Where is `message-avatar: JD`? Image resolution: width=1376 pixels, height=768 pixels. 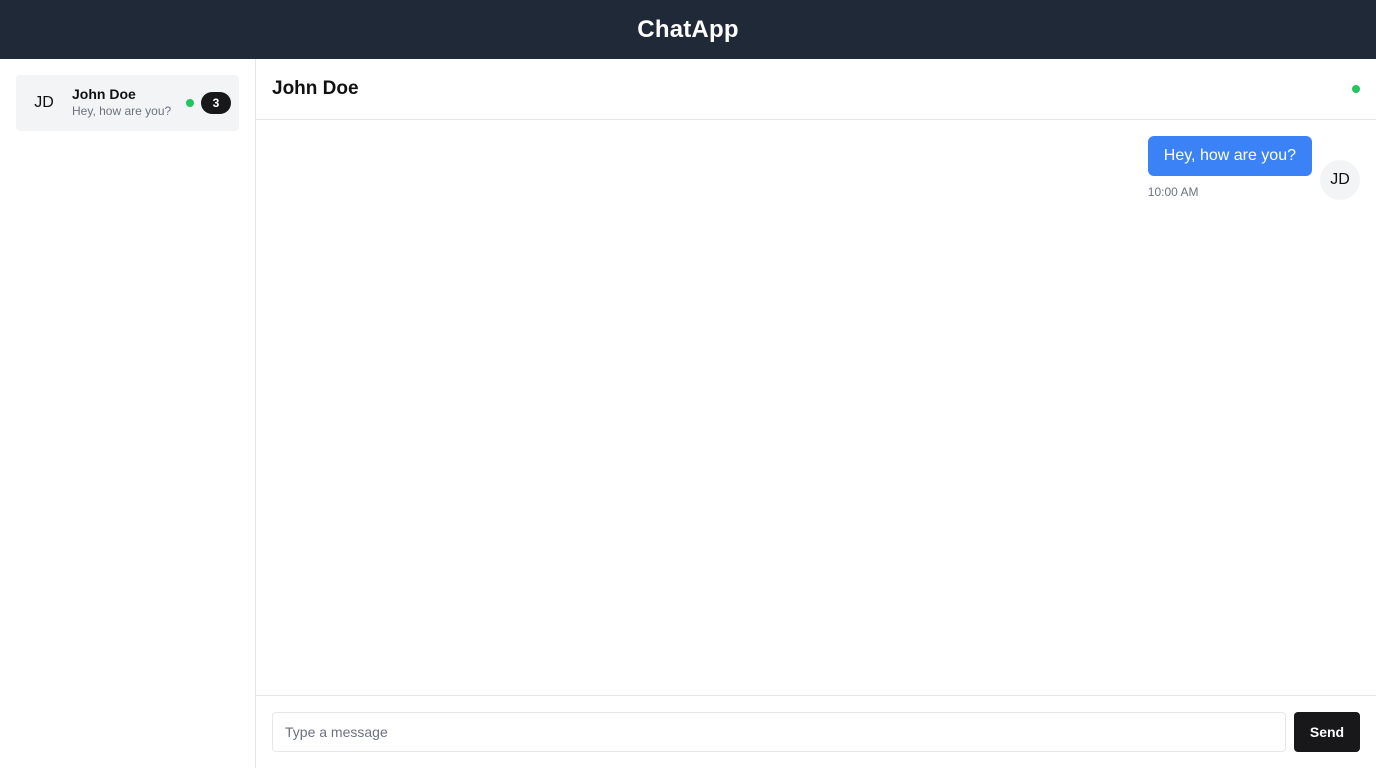
message-avatar: JD is located at coordinates (1340, 180).